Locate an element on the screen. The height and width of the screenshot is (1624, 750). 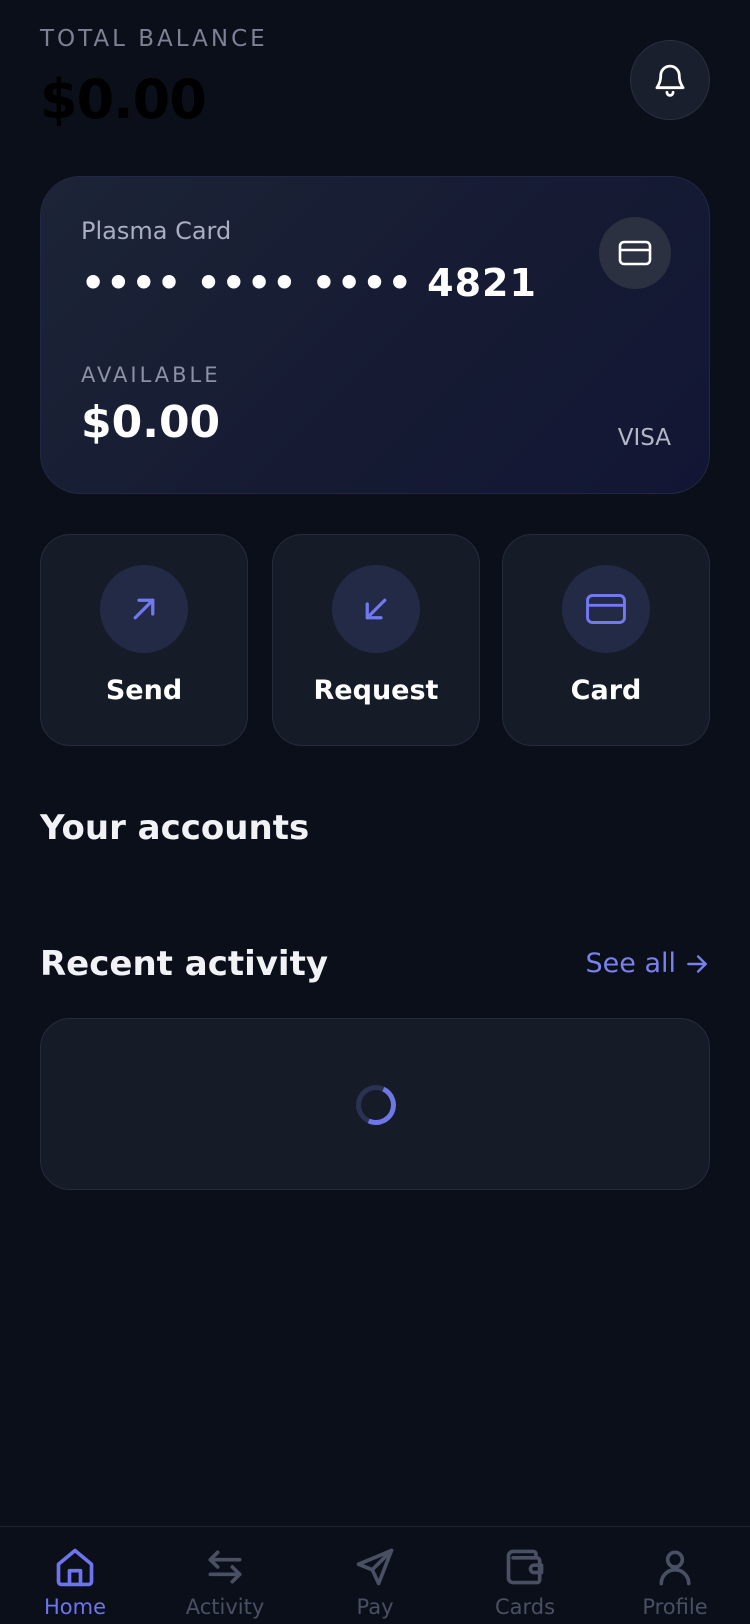
total-balance-amount: $0.00 is located at coordinates (123, 99).